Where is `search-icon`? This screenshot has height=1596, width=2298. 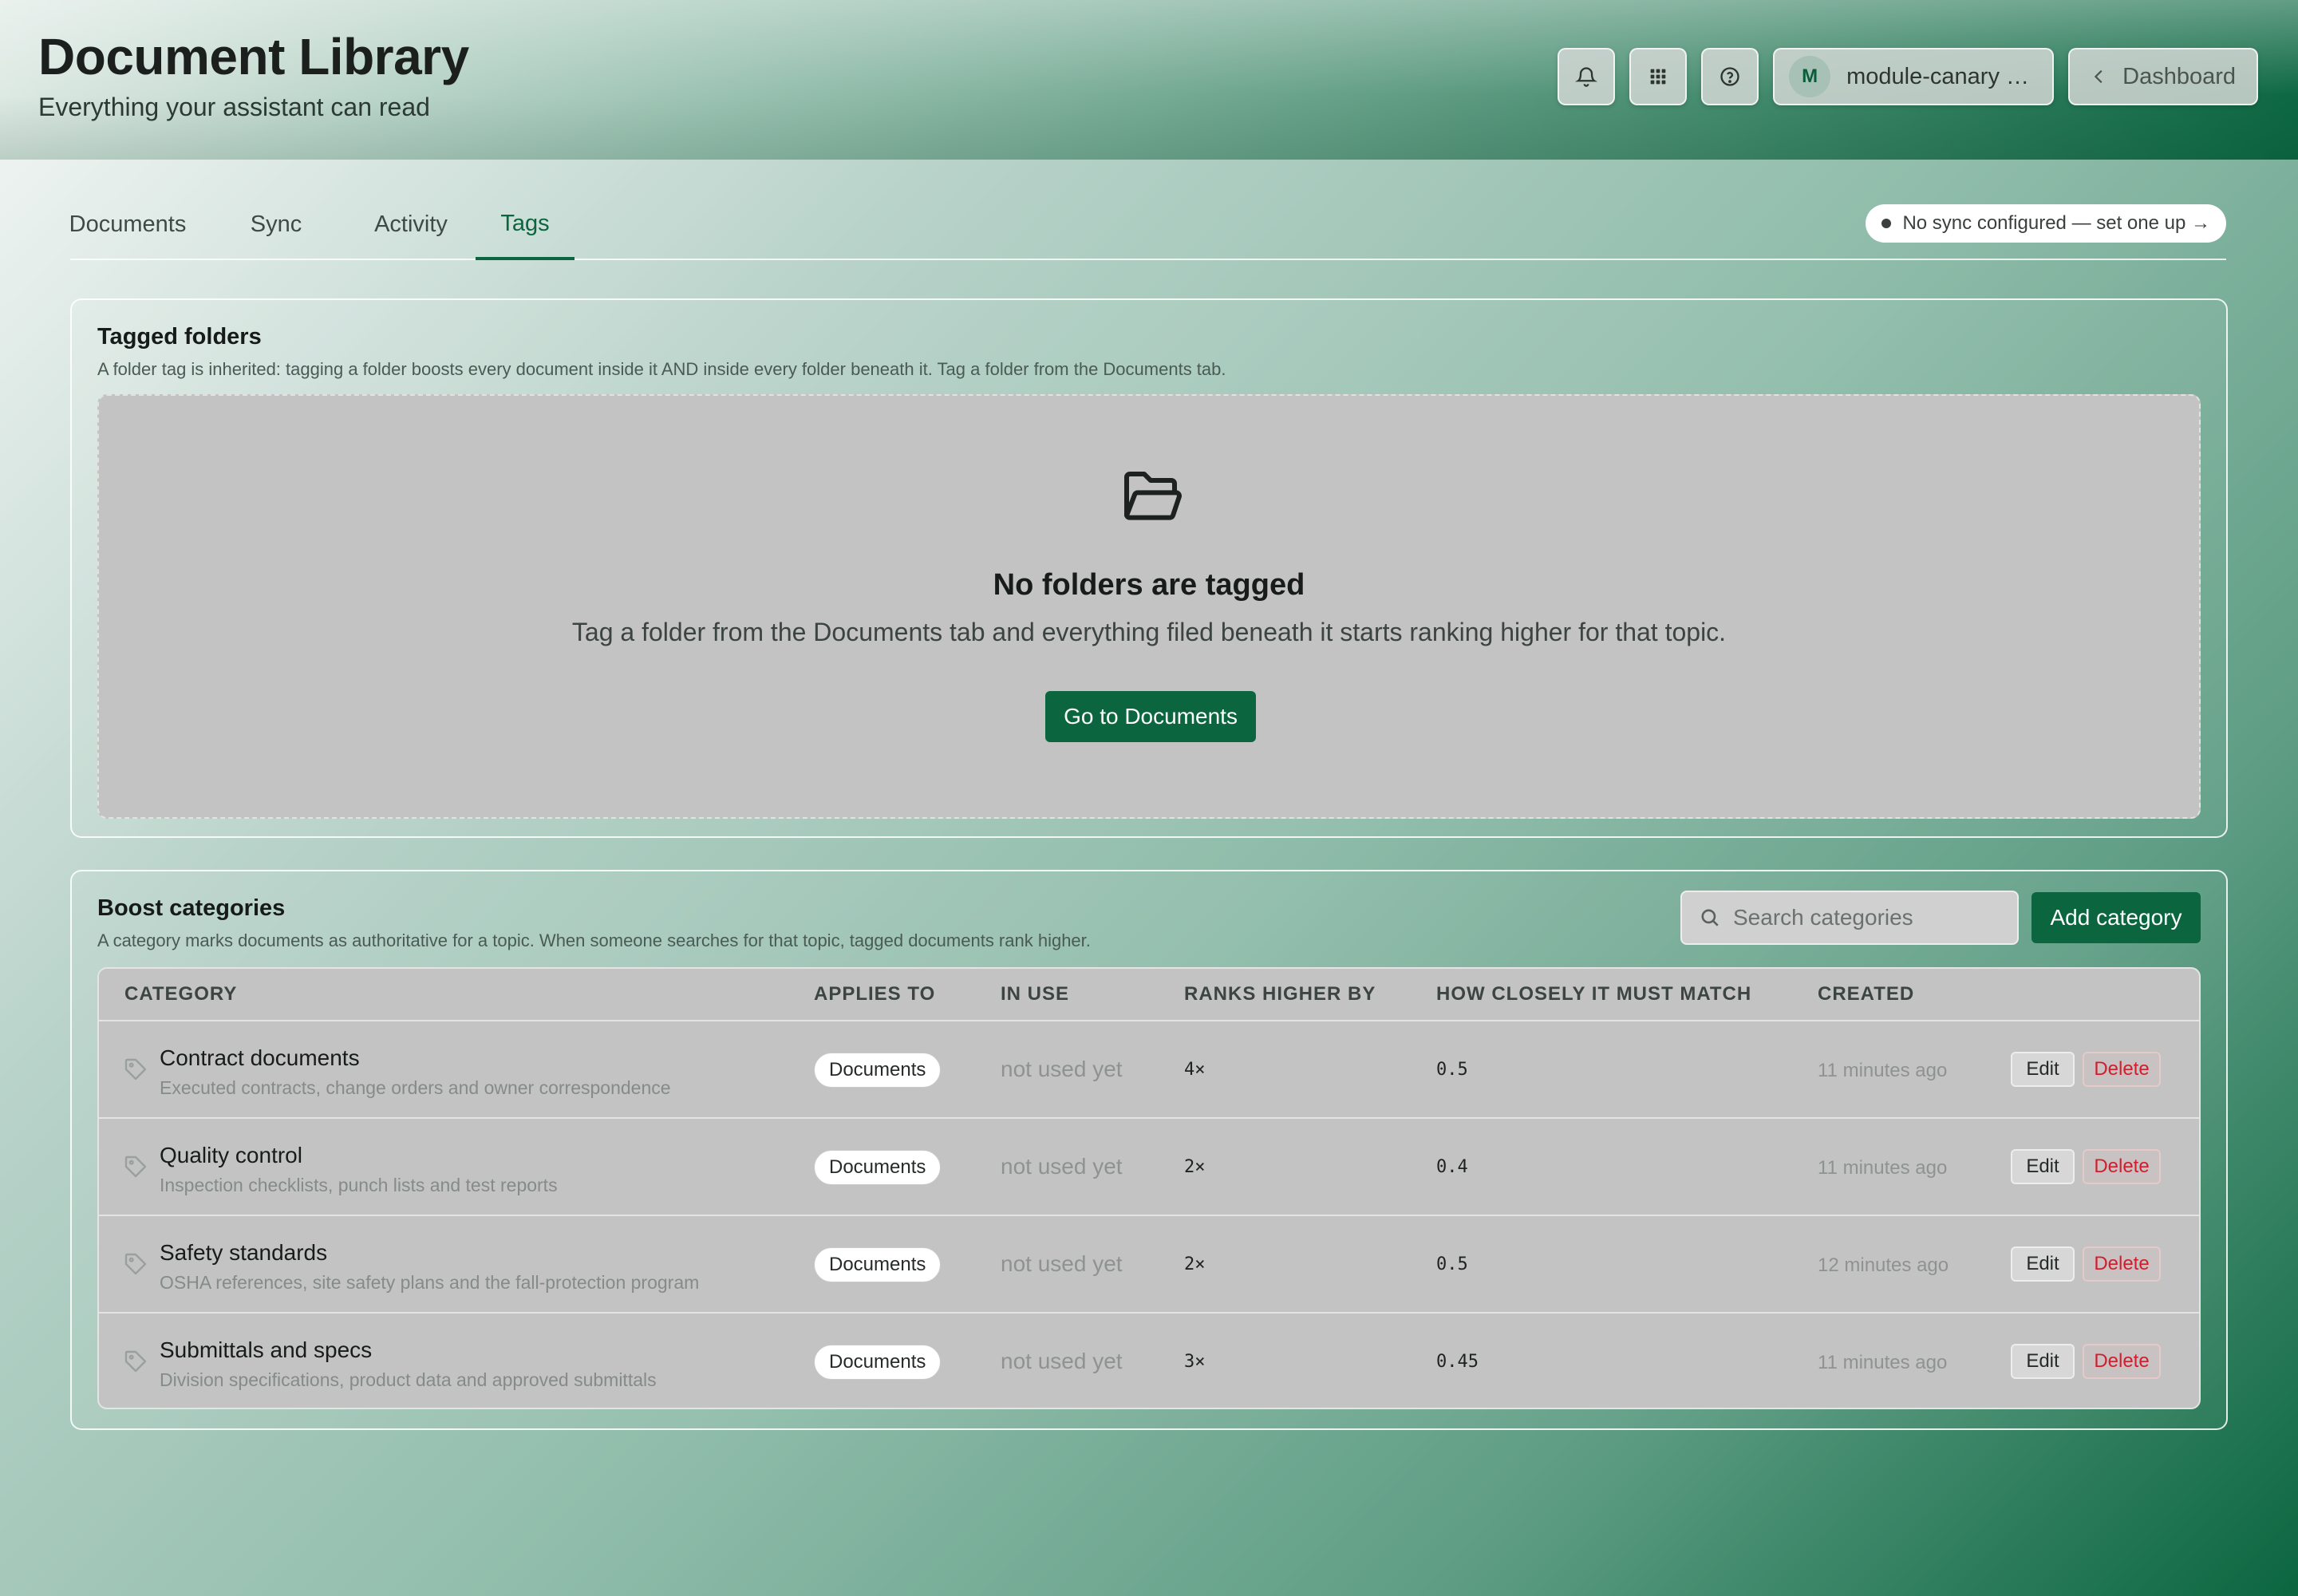
search-icon is located at coordinates (1710, 917).